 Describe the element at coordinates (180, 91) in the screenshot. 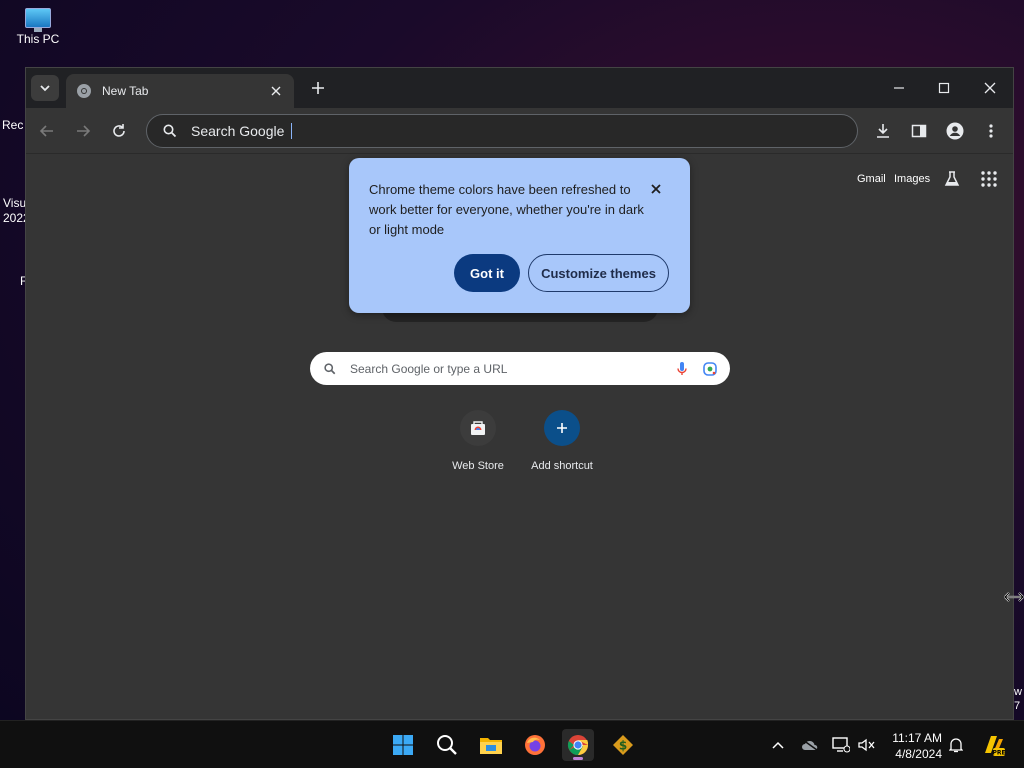

I see `tab-new-tab: New Tab` at that location.